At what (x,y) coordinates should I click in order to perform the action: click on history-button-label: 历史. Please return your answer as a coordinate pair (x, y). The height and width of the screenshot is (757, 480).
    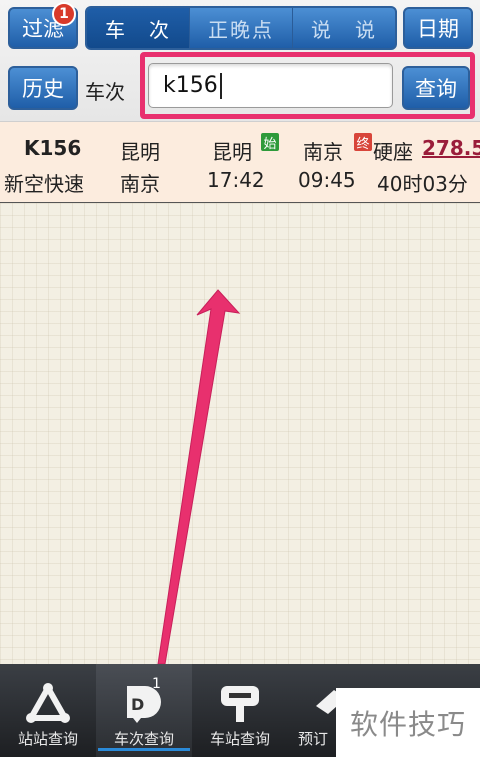
    Looking at the image, I should click on (43, 89).